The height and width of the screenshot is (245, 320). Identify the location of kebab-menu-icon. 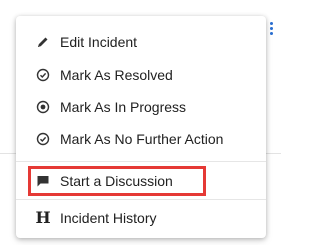
(272, 29).